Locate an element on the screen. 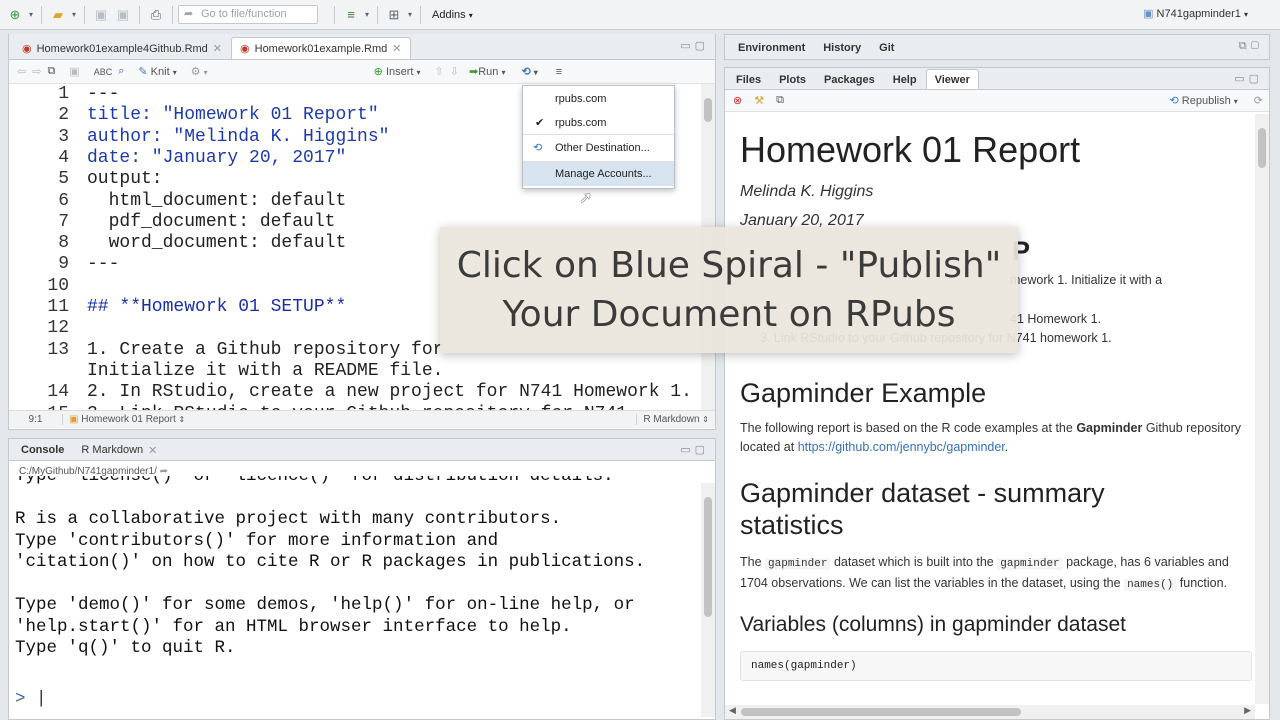 This screenshot has width=1280, height=720. scroll-left-icon: ◀ is located at coordinates (732, 710).